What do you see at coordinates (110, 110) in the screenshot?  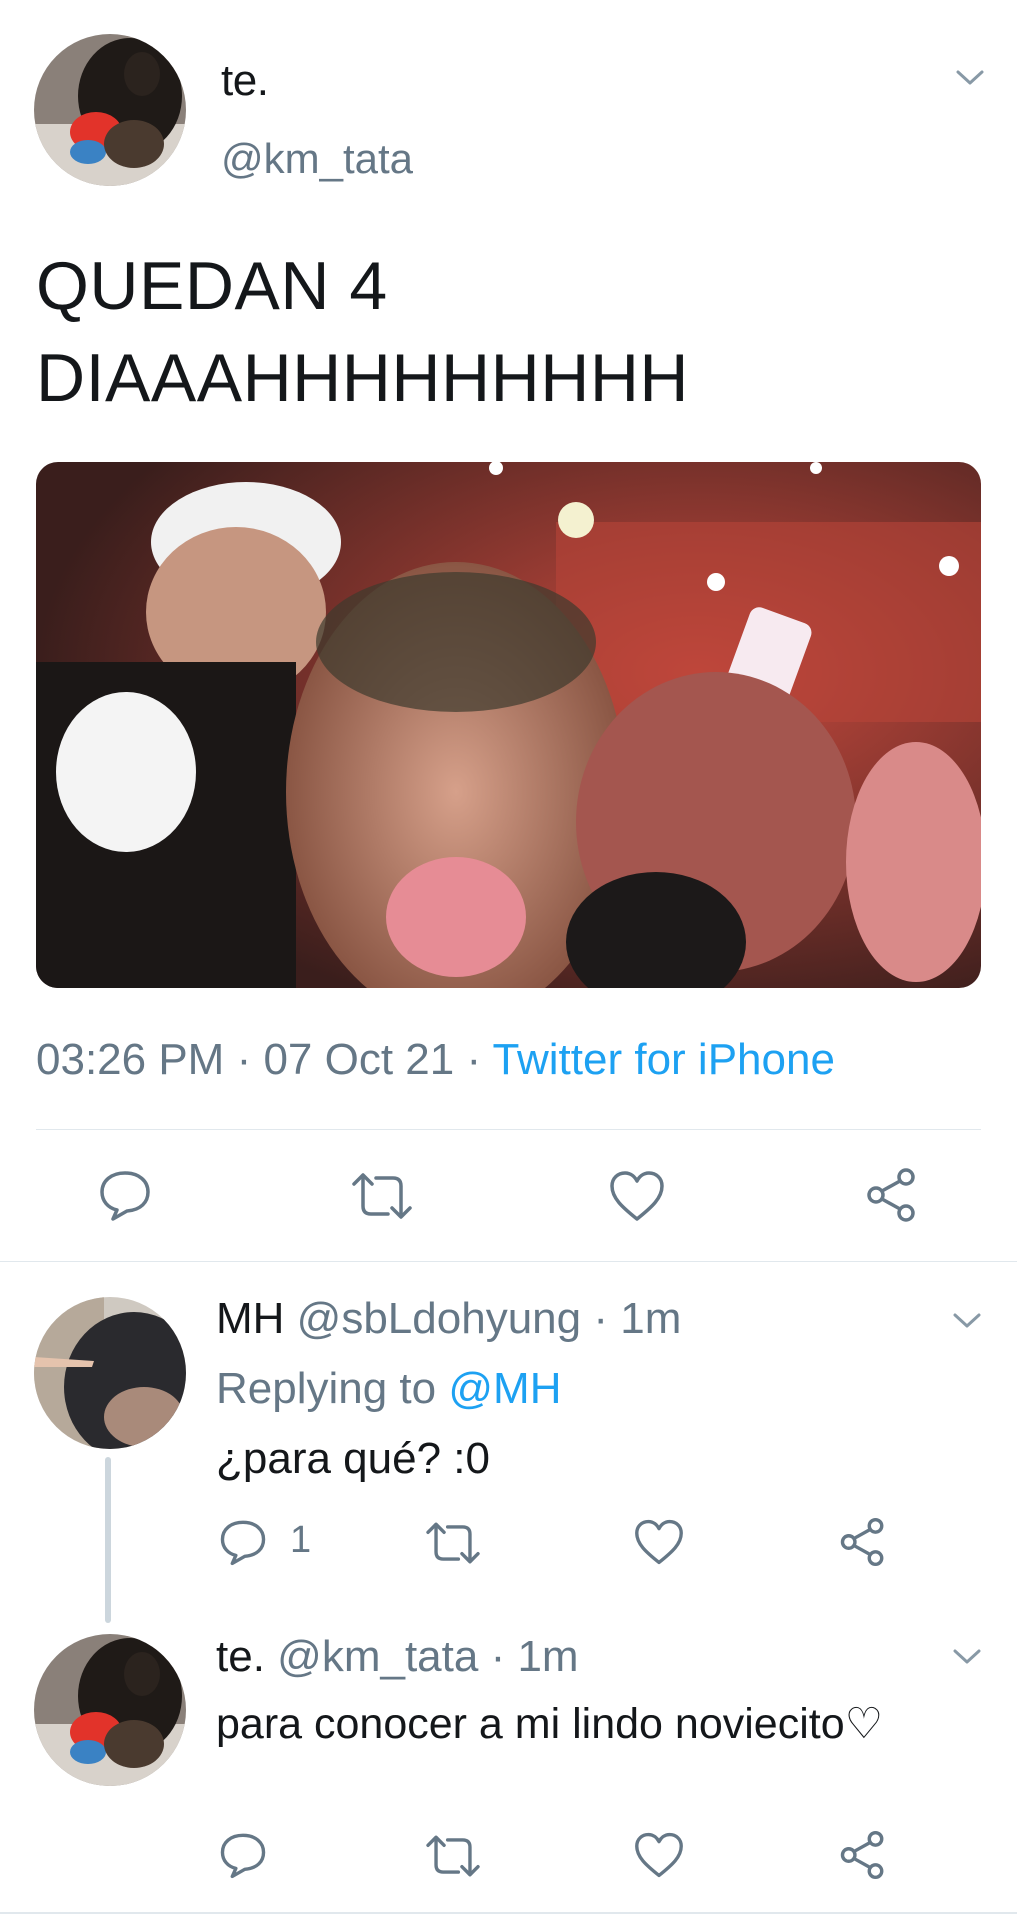 I see `author-avatar` at bounding box center [110, 110].